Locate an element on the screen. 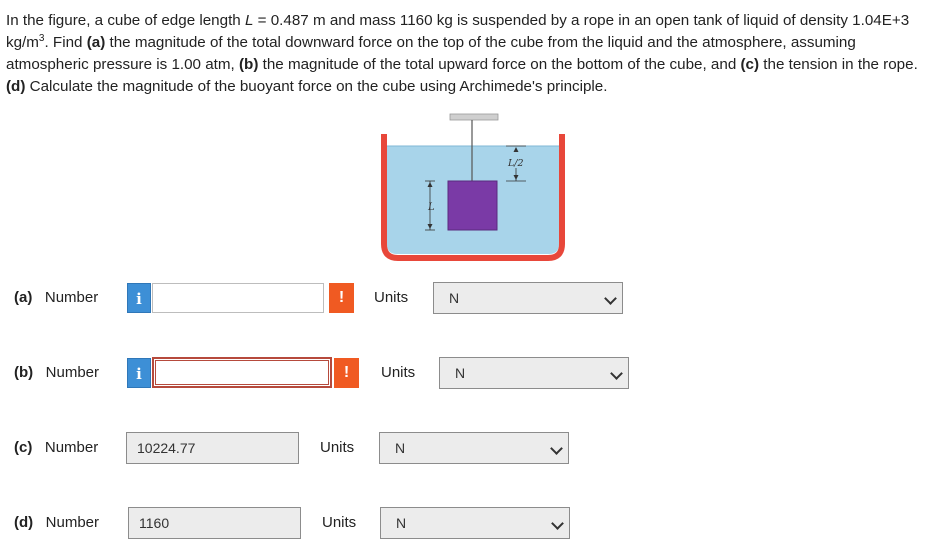  unit-b-value: N is located at coordinates (460, 373).